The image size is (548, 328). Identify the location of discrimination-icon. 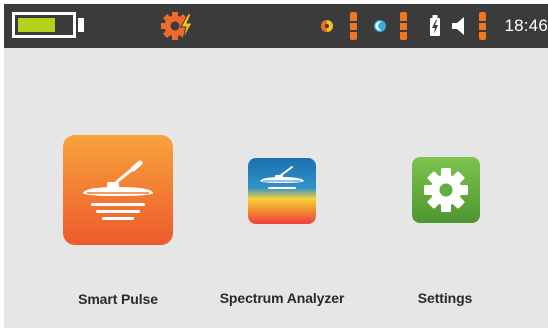
(380, 26).